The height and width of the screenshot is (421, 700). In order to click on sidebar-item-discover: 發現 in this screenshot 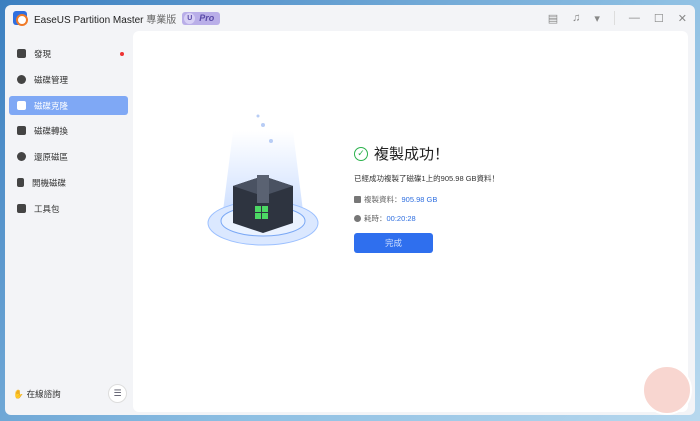, I will do `click(68, 53)`.